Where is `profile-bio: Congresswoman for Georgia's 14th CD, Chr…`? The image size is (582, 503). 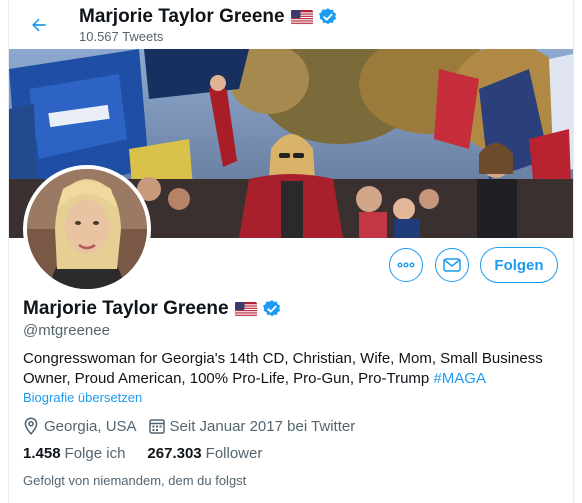 profile-bio: Congresswoman for Georgia's 14th CD, Chr… is located at coordinates (288, 369).